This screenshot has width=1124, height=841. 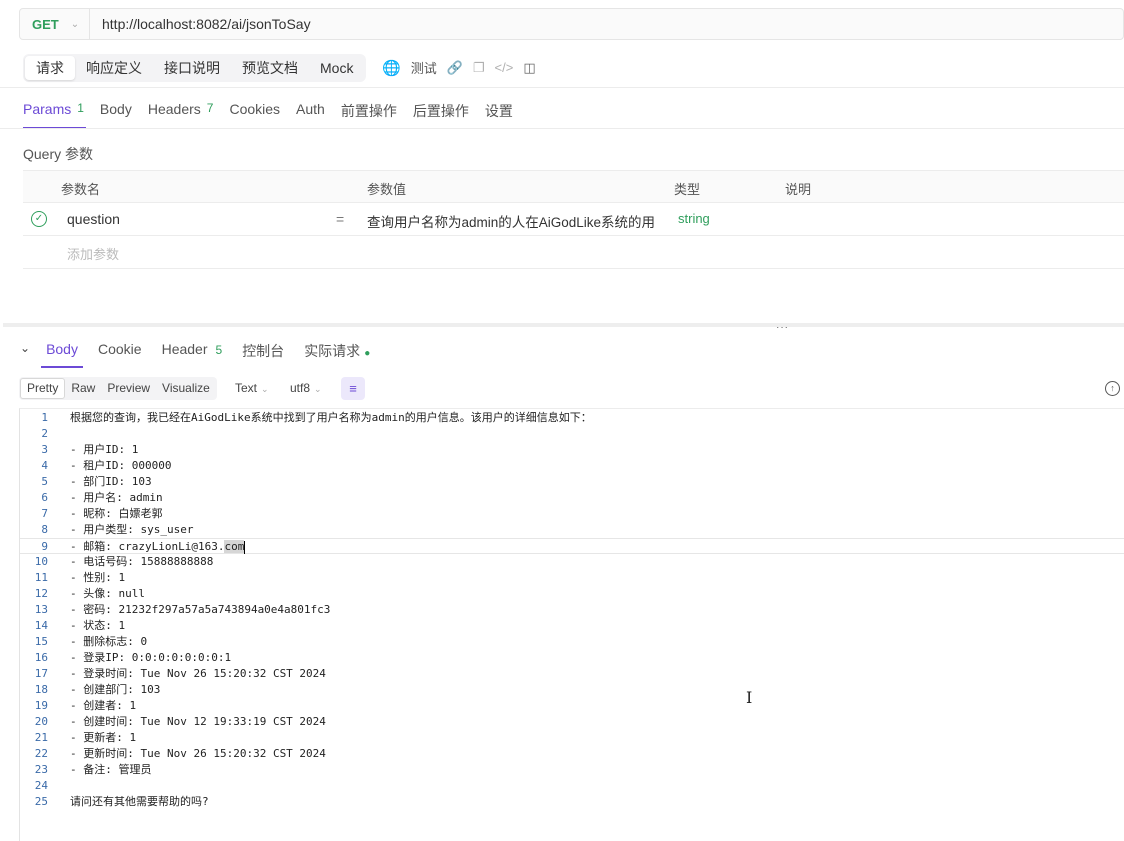 I want to click on tab-label: Auth, so click(x=310, y=109).